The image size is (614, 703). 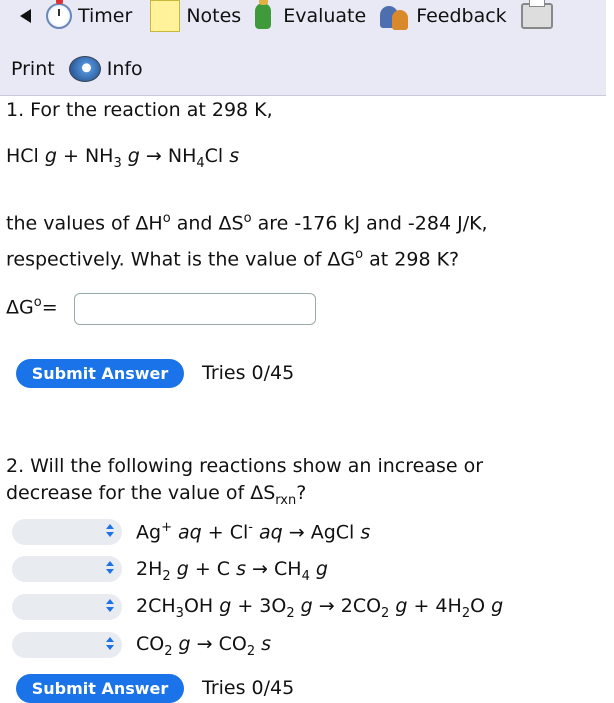 I want to click on print-button: Print, so click(x=33, y=69).